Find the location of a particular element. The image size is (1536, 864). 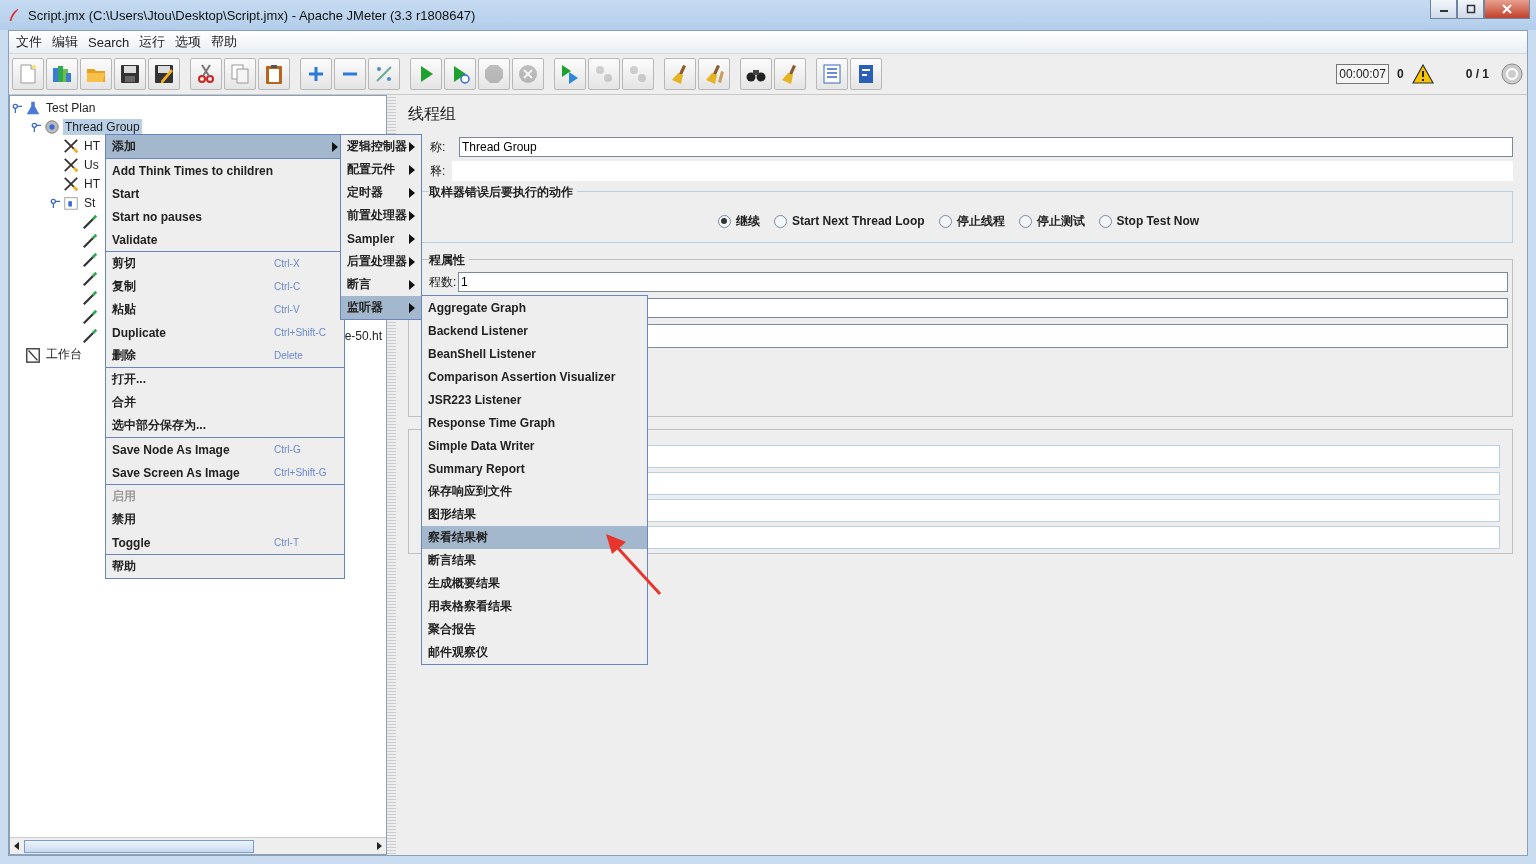

radio-option: 继续 is located at coordinates (738, 221).